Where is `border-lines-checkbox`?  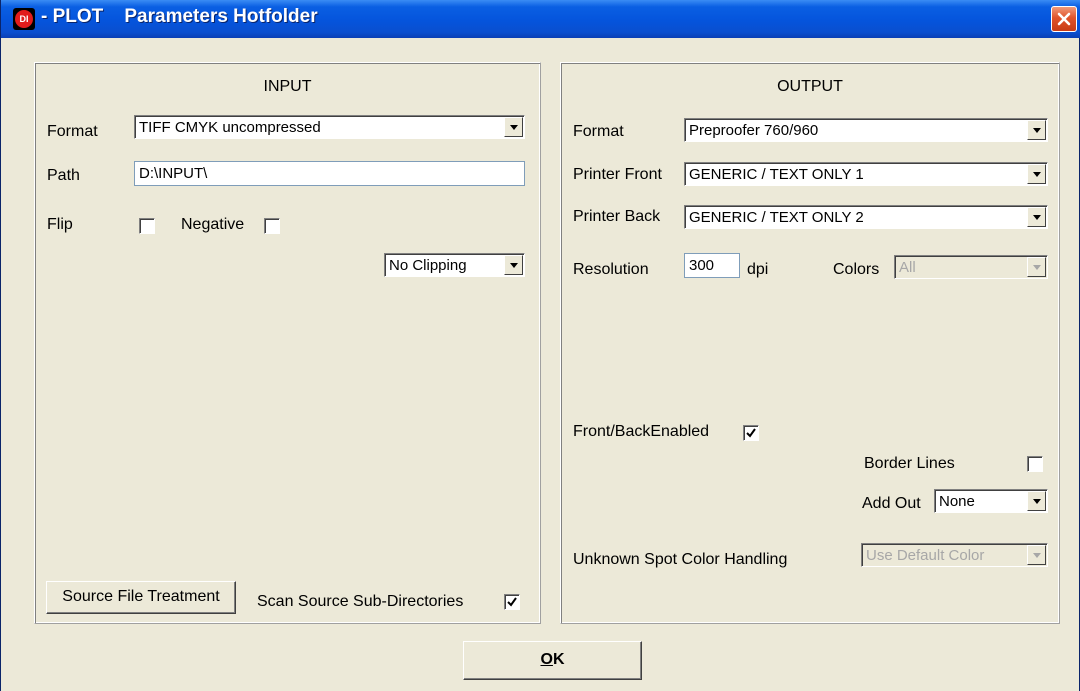
border-lines-checkbox is located at coordinates (1035, 464).